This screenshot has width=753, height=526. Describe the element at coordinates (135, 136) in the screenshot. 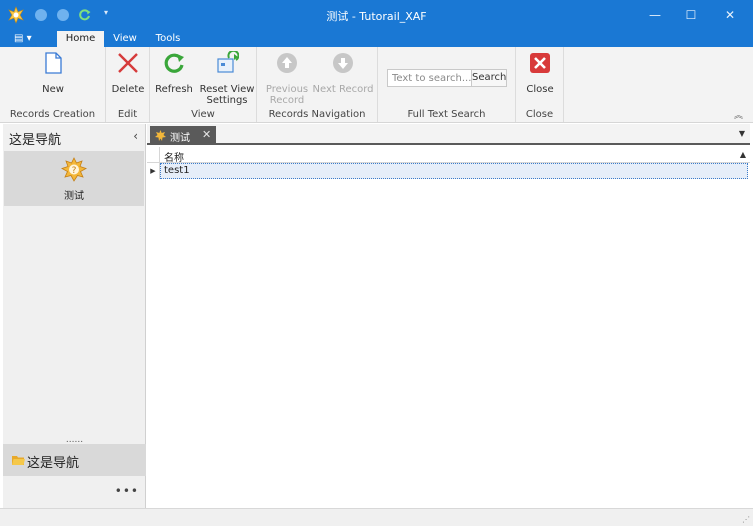

I see `nav-collapse-chevron-icon: ‹` at that location.